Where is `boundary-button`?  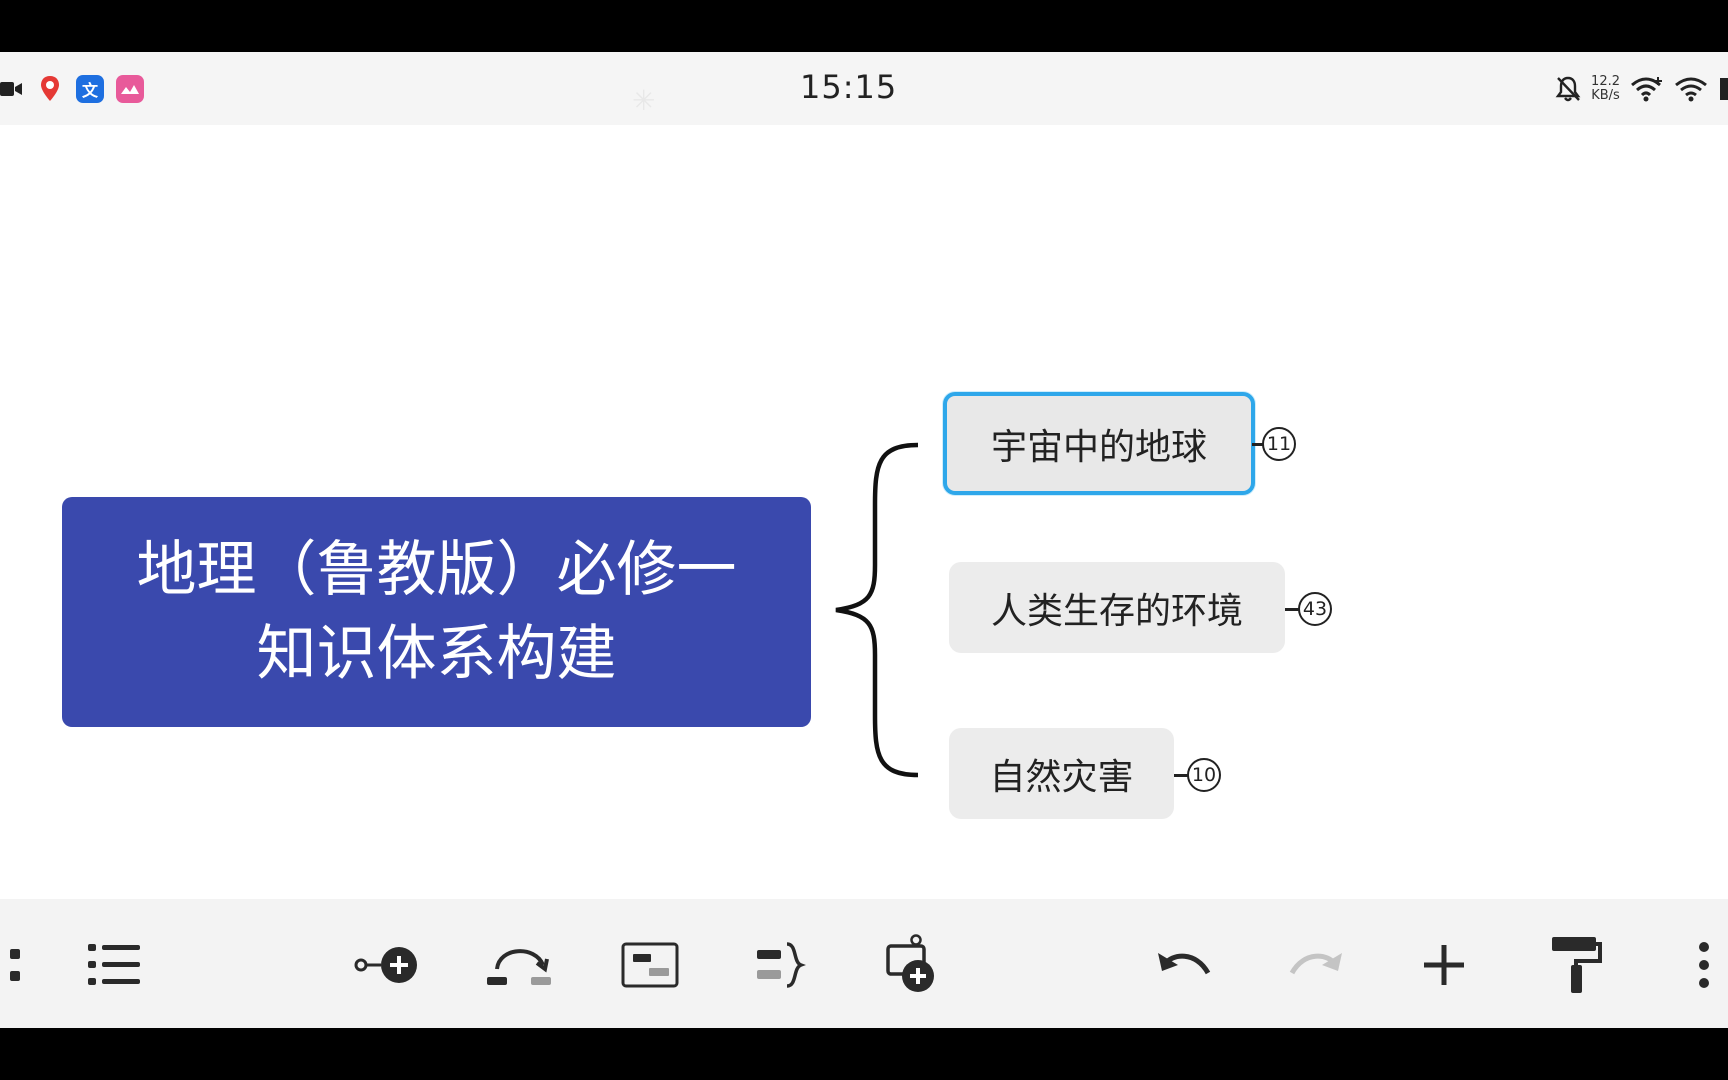 boundary-button is located at coordinates (780, 965).